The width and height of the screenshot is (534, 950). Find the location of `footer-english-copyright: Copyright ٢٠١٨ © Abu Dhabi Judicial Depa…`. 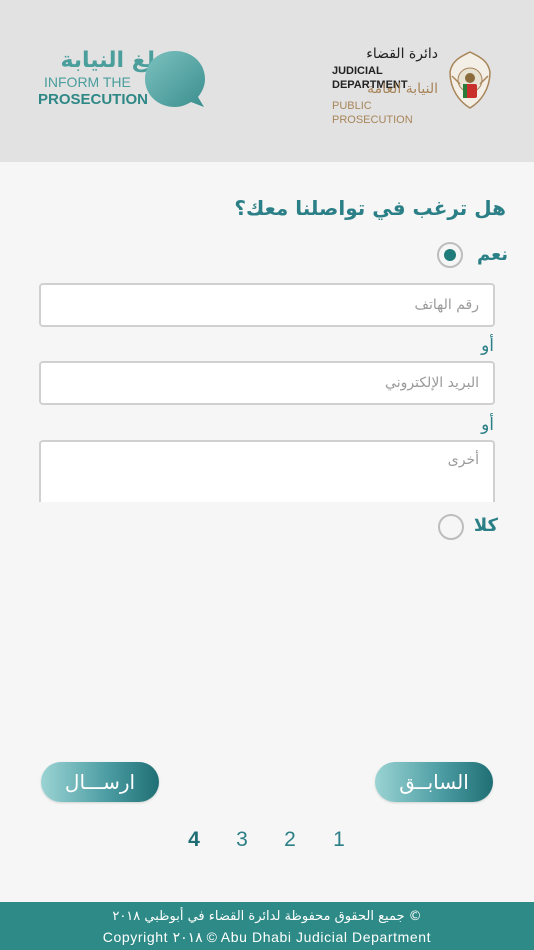

footer-english-copyright: Copyright ٢٠١٨ © Abu Dhabi Judicial Depa… is located at coordinates (267, 937).